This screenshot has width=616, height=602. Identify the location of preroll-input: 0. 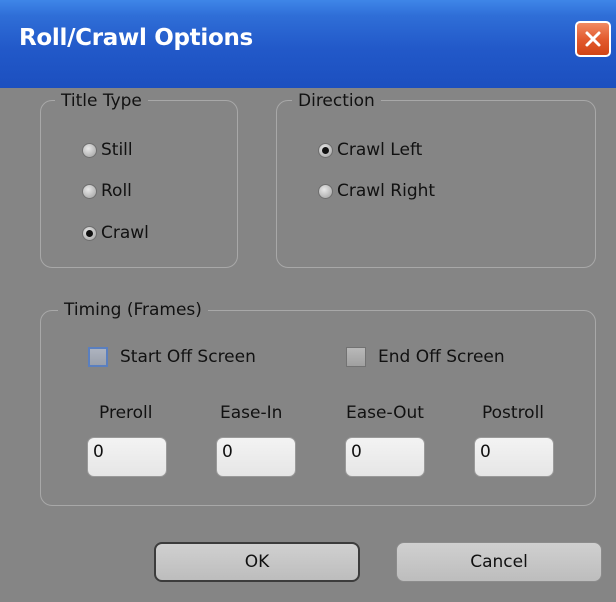
(127, 457).